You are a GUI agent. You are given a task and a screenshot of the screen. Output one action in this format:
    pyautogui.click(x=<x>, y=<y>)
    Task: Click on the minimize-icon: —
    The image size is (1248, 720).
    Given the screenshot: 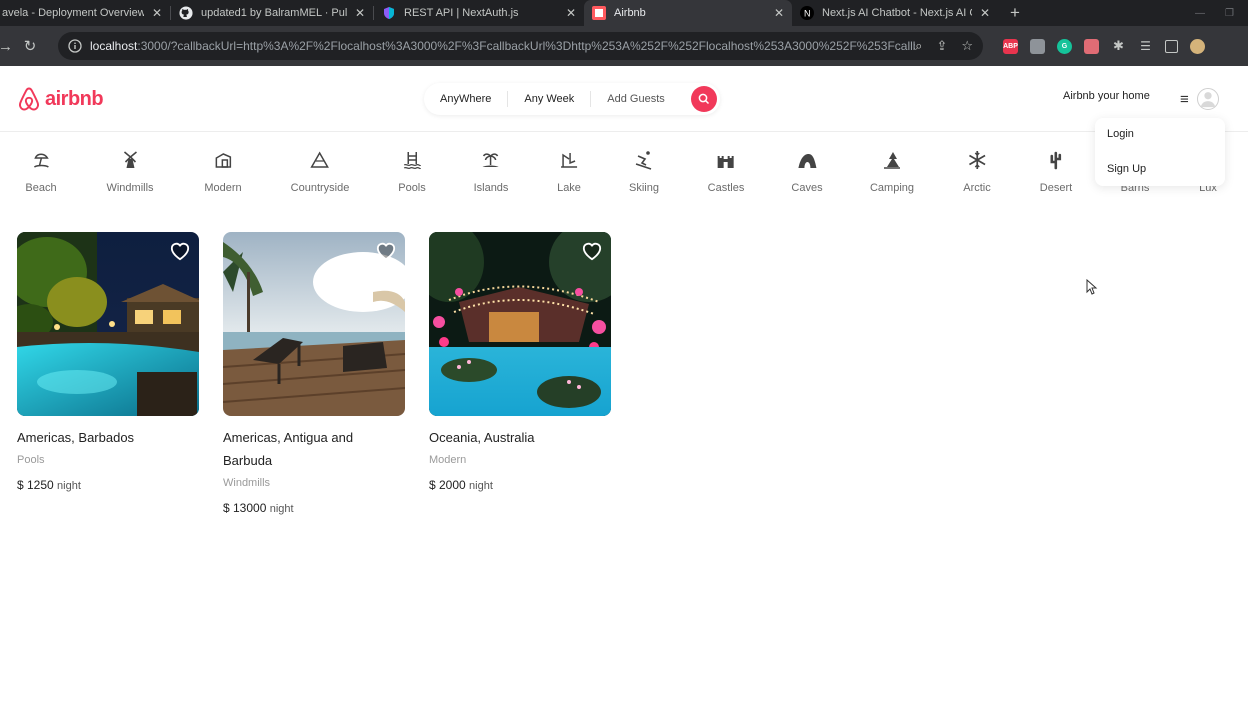 What is the action you would take?
    pyautogui.click(x=1200, y=13)
    